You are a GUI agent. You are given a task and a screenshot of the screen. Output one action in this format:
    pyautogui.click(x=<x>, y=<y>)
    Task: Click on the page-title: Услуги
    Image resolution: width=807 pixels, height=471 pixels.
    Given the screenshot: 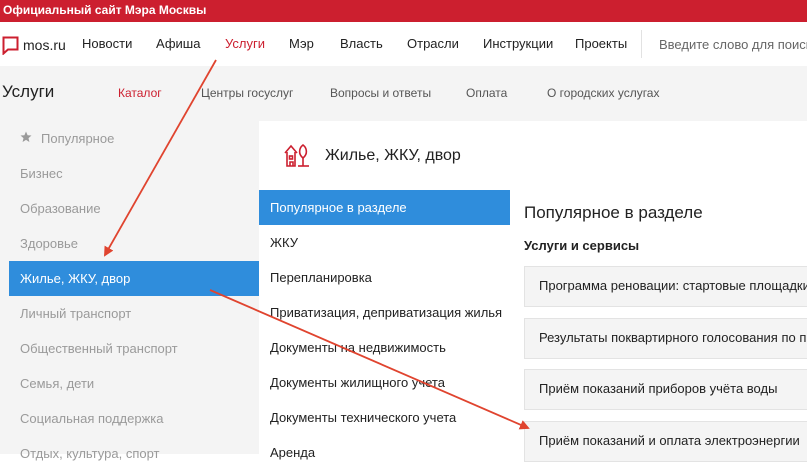 What is the action you would take?
    pyautogui.click(x=28, y=91)
    